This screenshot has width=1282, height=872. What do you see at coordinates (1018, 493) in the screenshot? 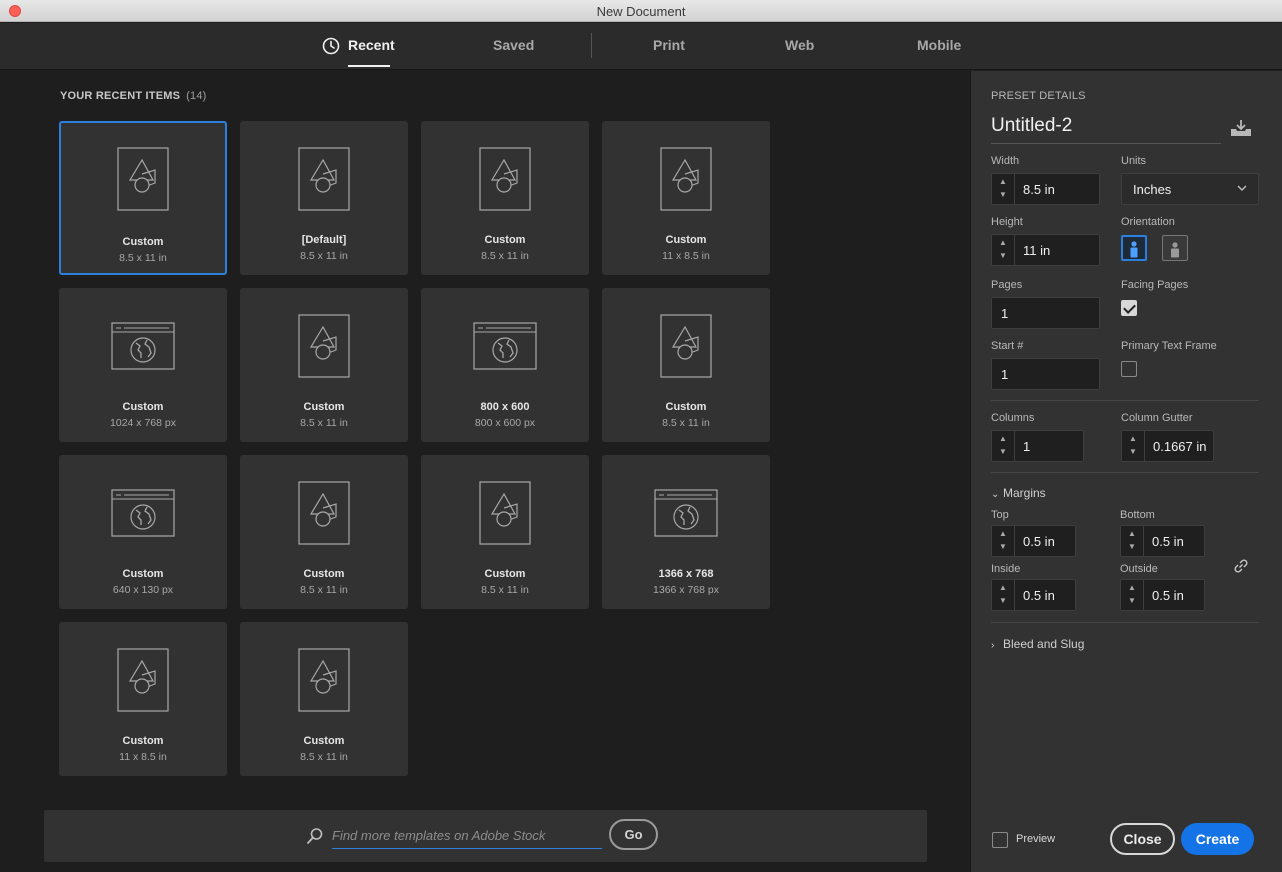
I see `margins-section-toggle: ⌄ Margins` at bounding box center [1018, 493].